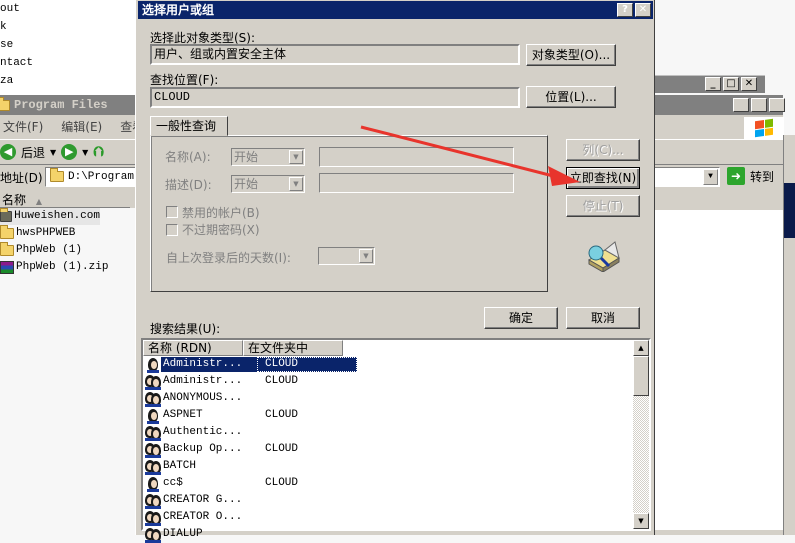  Describe the element at coordinates (762, 176) in the screenshot. I see `go-label: 转到` at that location.